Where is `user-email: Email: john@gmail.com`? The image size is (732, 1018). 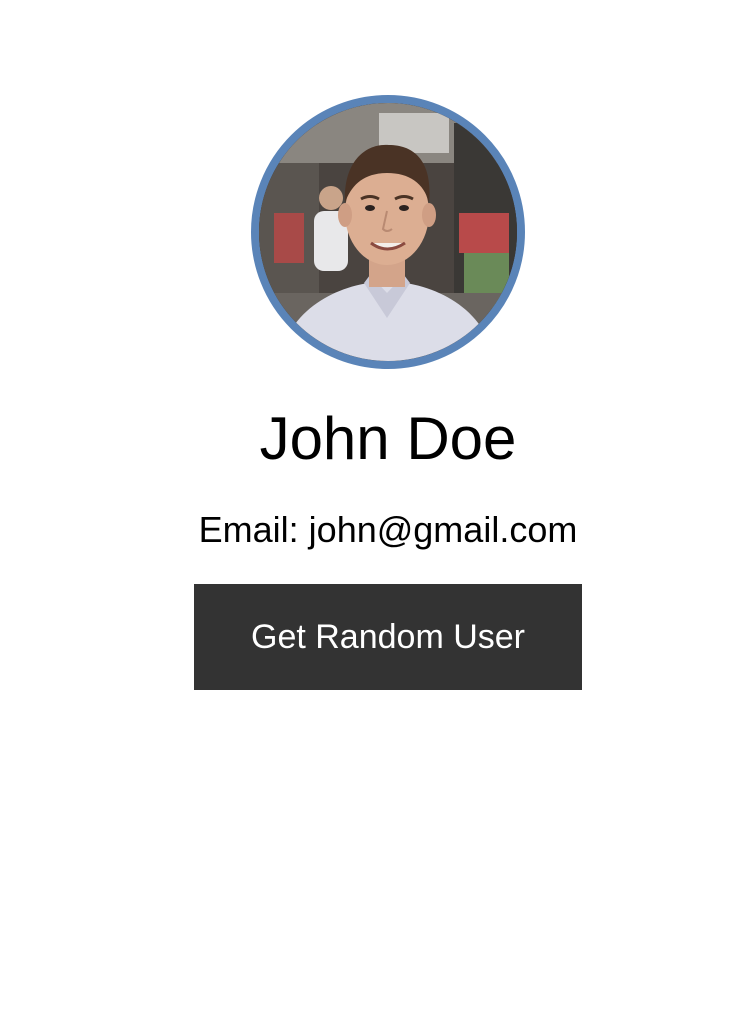 user-email: Email: john@gmail.com is located at coordinates (388, 529).